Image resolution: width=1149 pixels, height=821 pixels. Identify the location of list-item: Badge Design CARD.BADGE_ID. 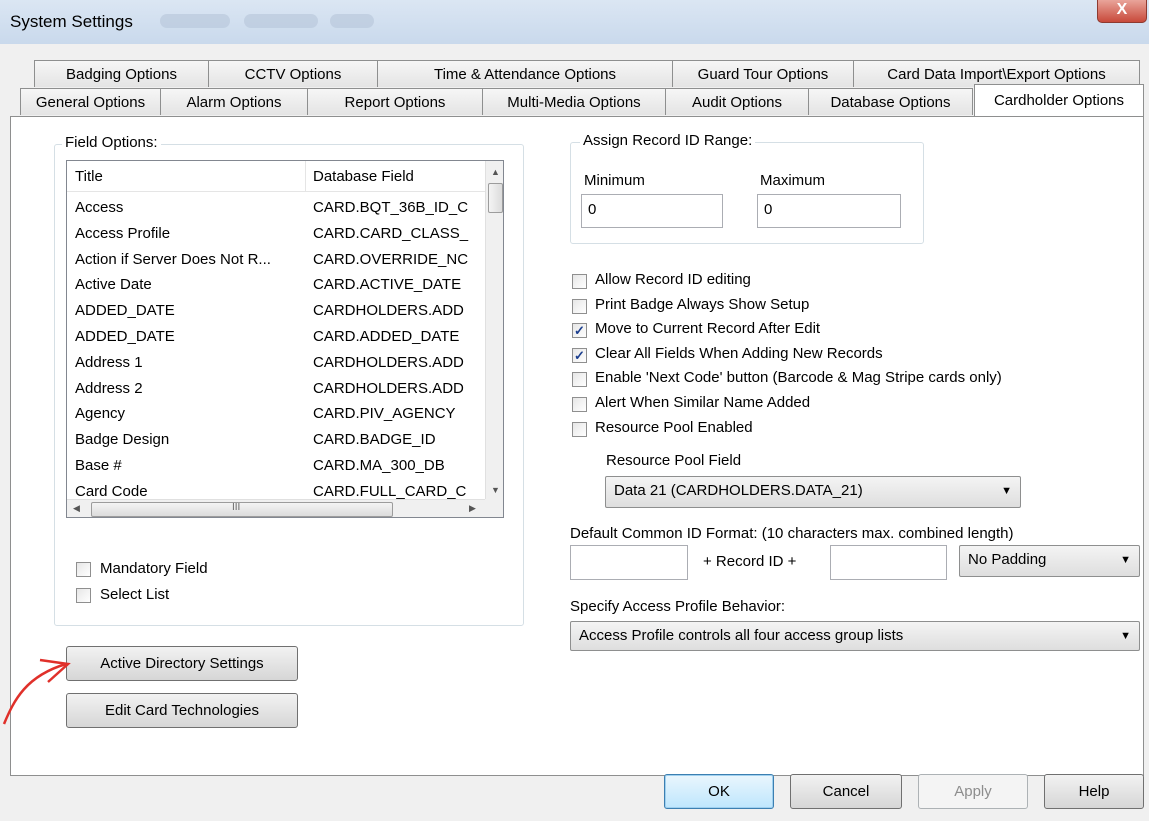
(276, 439).